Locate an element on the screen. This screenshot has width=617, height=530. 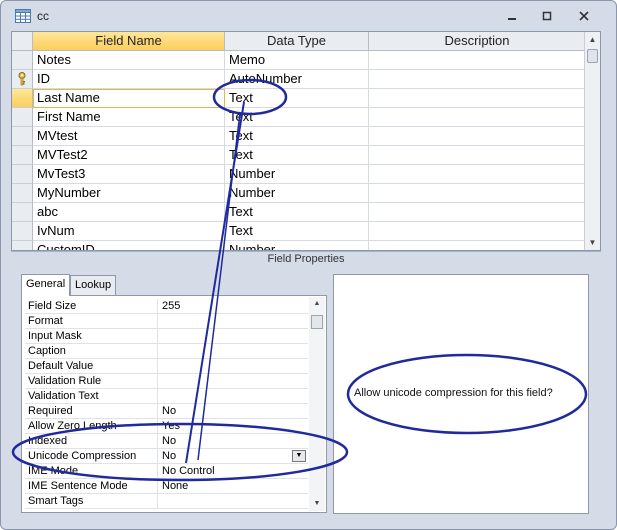
field-name-cell: Last Name is located at coordinates (129, 98).